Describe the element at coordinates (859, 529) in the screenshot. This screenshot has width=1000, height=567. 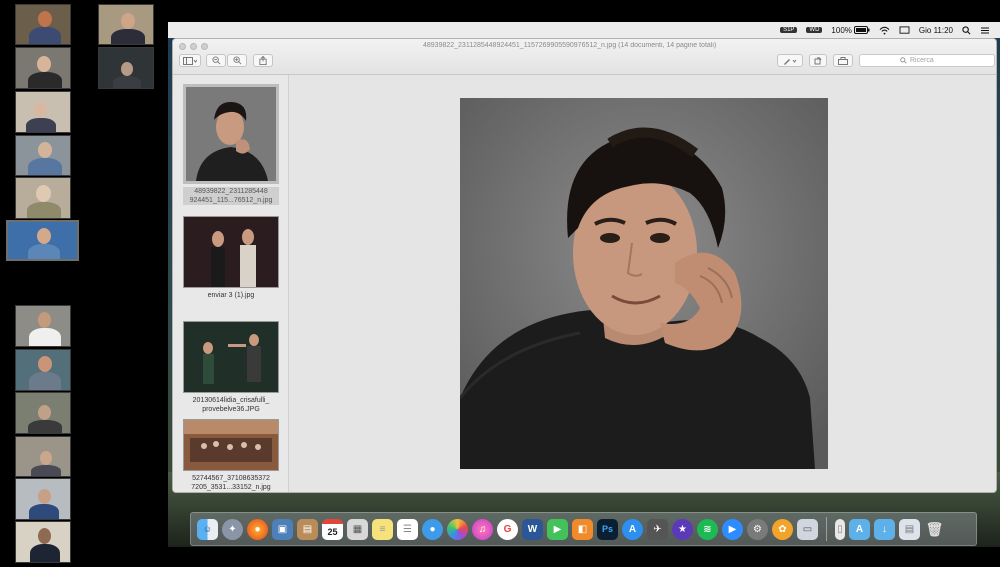
I see `applications-folder-icon: A` at that location.